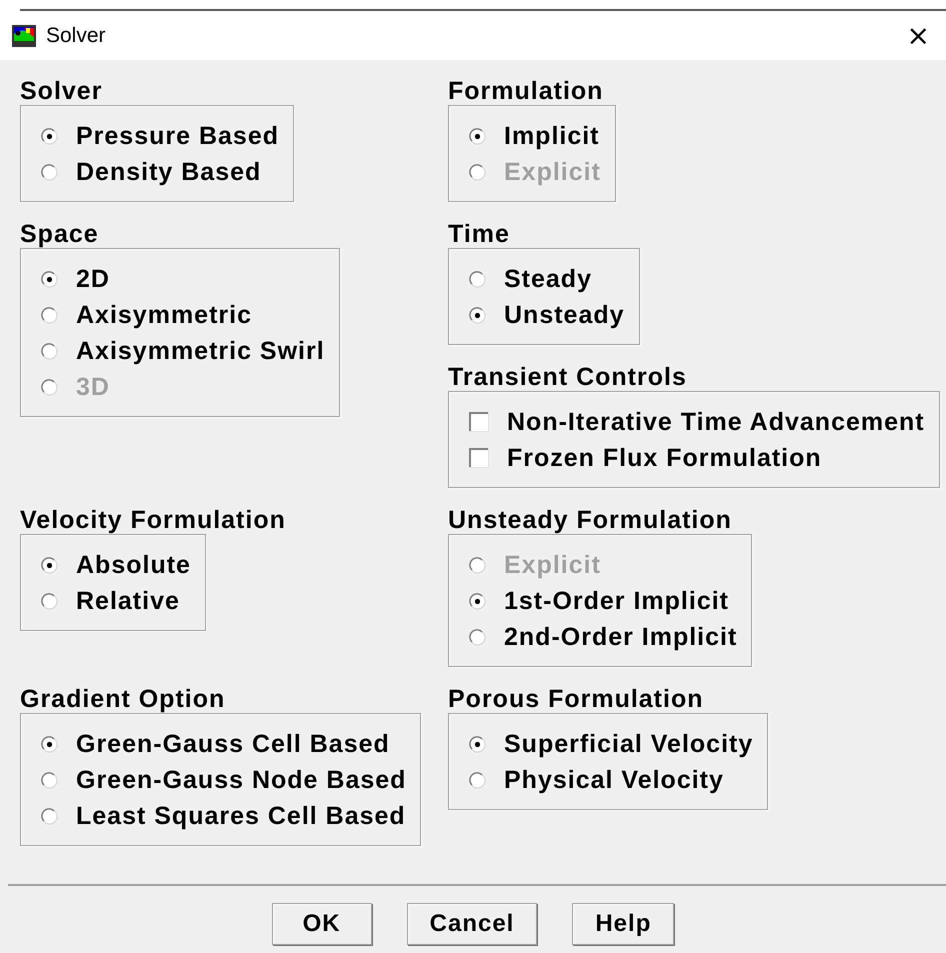  I want to click on group-title: Transient Controls, so click(568, 377).